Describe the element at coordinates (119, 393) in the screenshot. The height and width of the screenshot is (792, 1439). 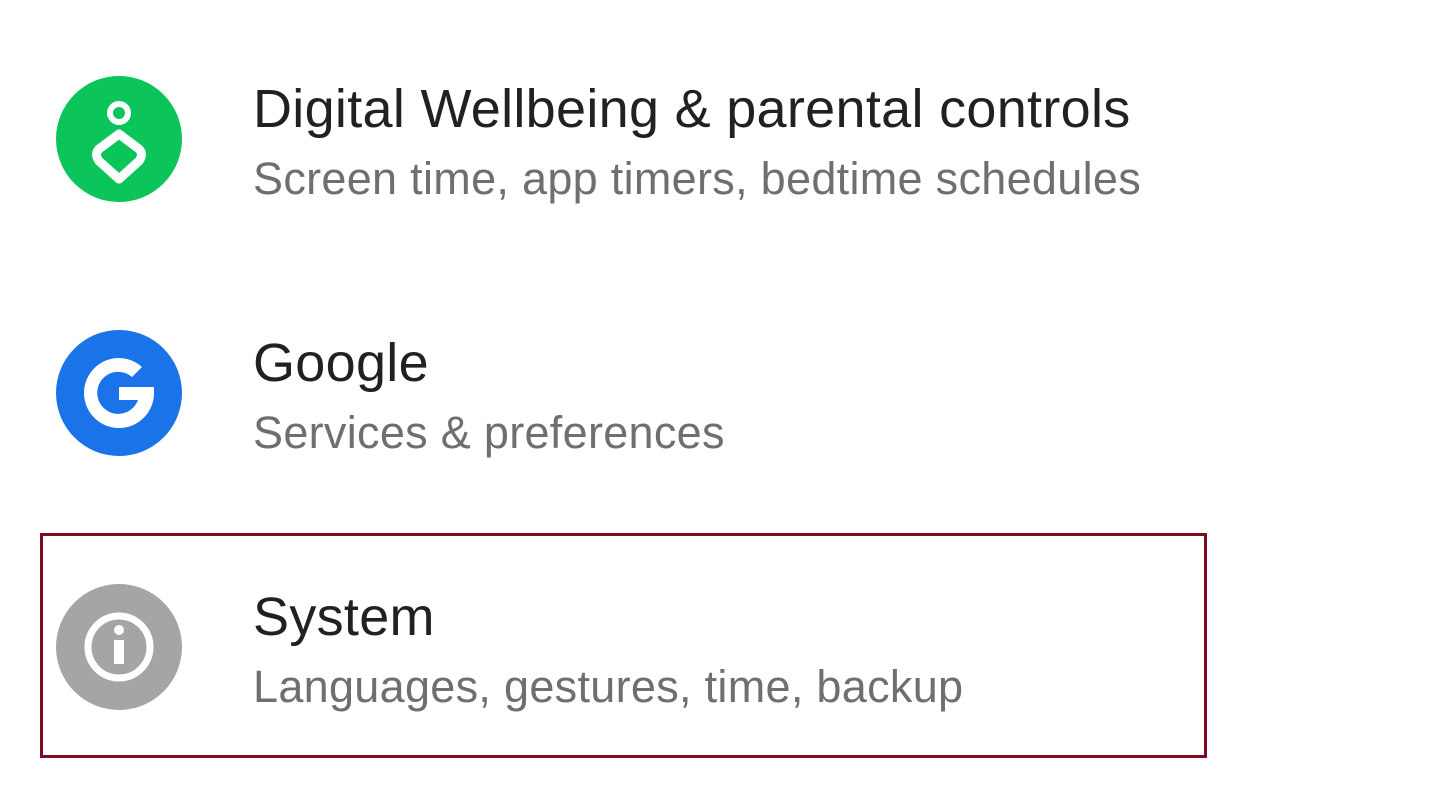
I see `google-icon` at that location.